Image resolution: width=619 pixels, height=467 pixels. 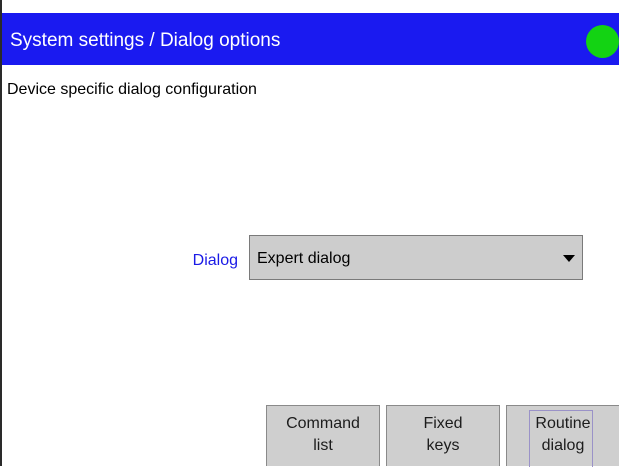 I want to click on page-subtitle: Device specific dialog configuration, so click(x=132, y=89).